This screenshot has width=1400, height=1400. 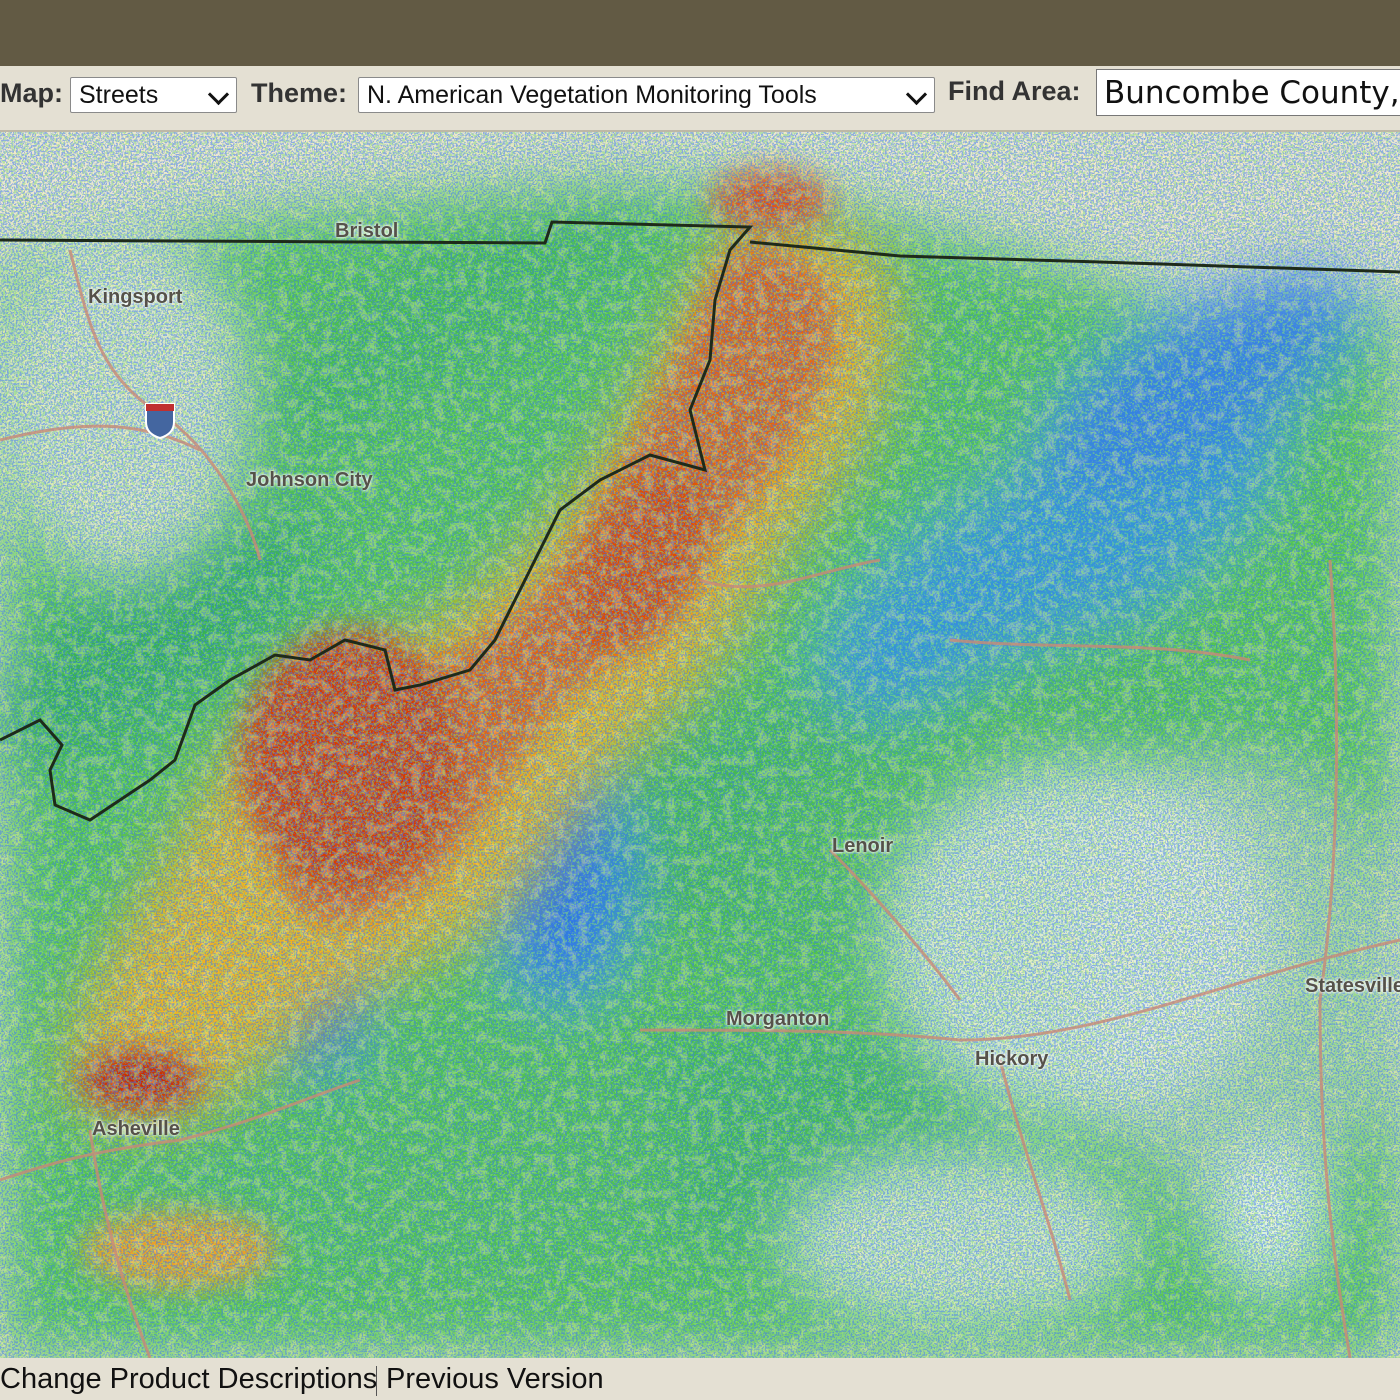 I want to click on place-label-hickory: Hickory, so click(x=1012, y=1059).